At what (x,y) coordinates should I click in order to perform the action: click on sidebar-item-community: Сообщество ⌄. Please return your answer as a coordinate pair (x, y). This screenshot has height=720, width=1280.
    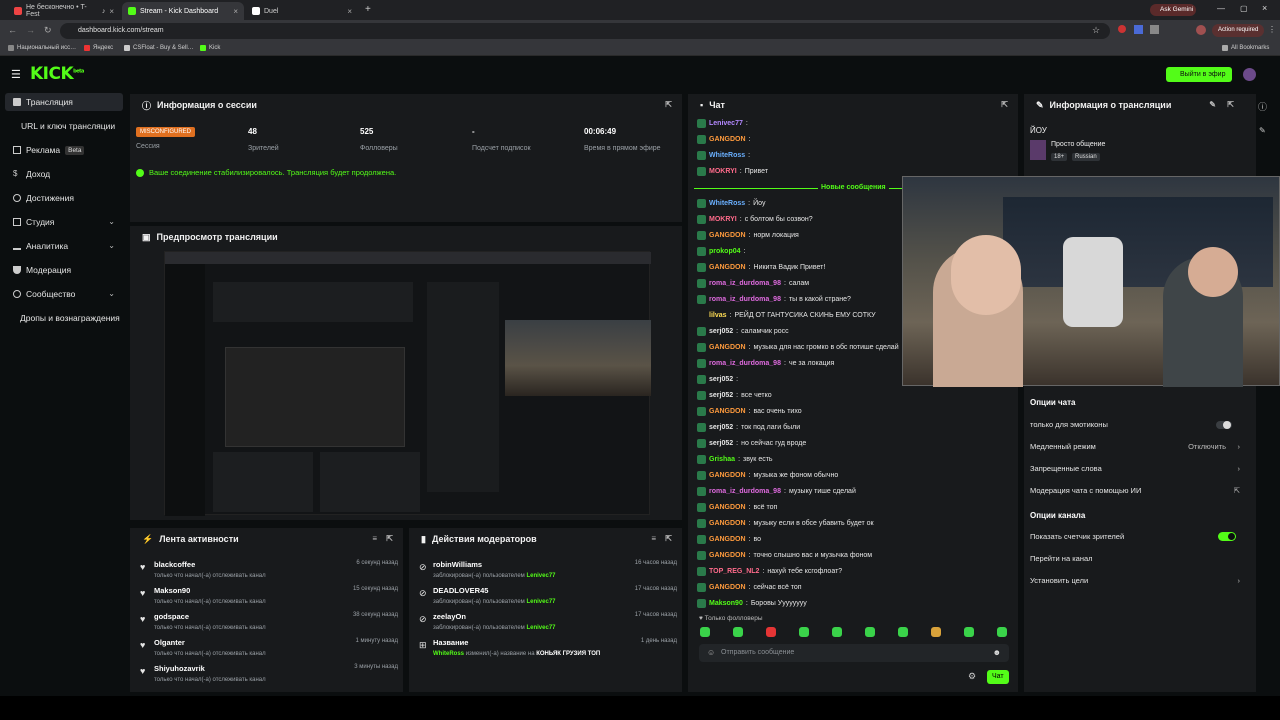
    Looking at the image, I should click on (64, 294).